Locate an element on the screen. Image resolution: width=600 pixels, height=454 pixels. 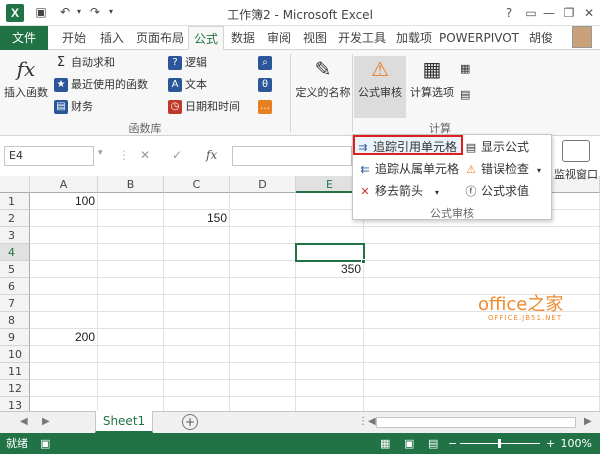
column-header: A is located at coordinates (64, 184).